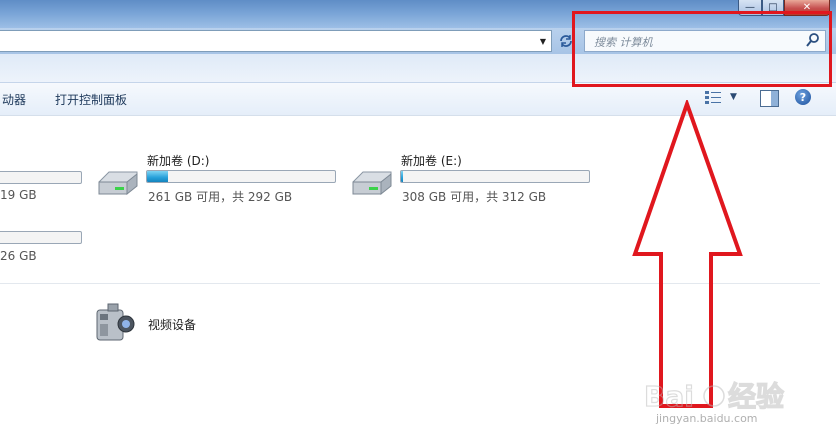 The width and height of the screenshot is (836, 448). What do you see at coordinates (178, 160) in the screenshot?
I see `drive-d-name: 新加卷 (D:)` at bounding box center [178, 160].